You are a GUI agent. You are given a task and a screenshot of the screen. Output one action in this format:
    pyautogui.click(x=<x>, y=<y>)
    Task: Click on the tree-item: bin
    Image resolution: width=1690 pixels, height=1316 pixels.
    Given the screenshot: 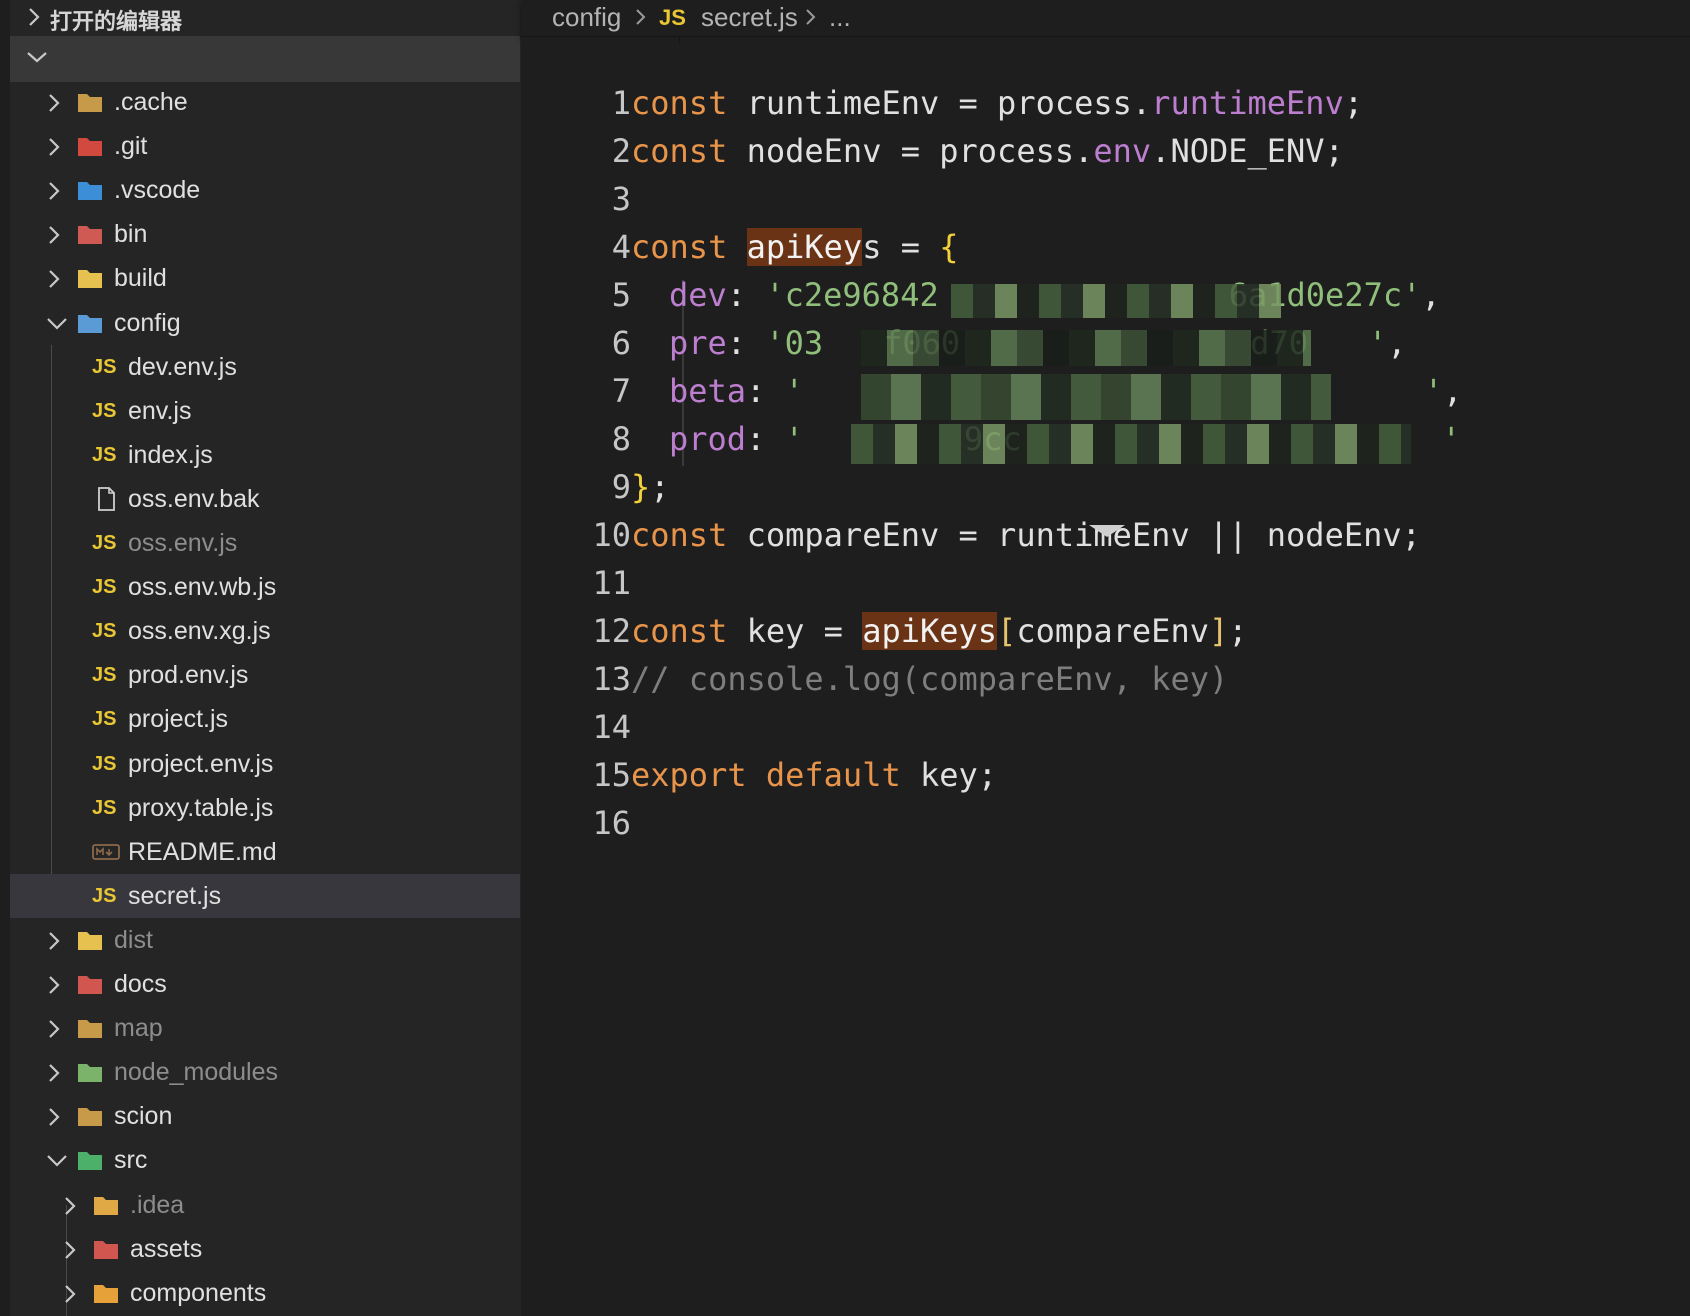 What is the action you would take?
    pyautogui.click(x=265, y=234)
    